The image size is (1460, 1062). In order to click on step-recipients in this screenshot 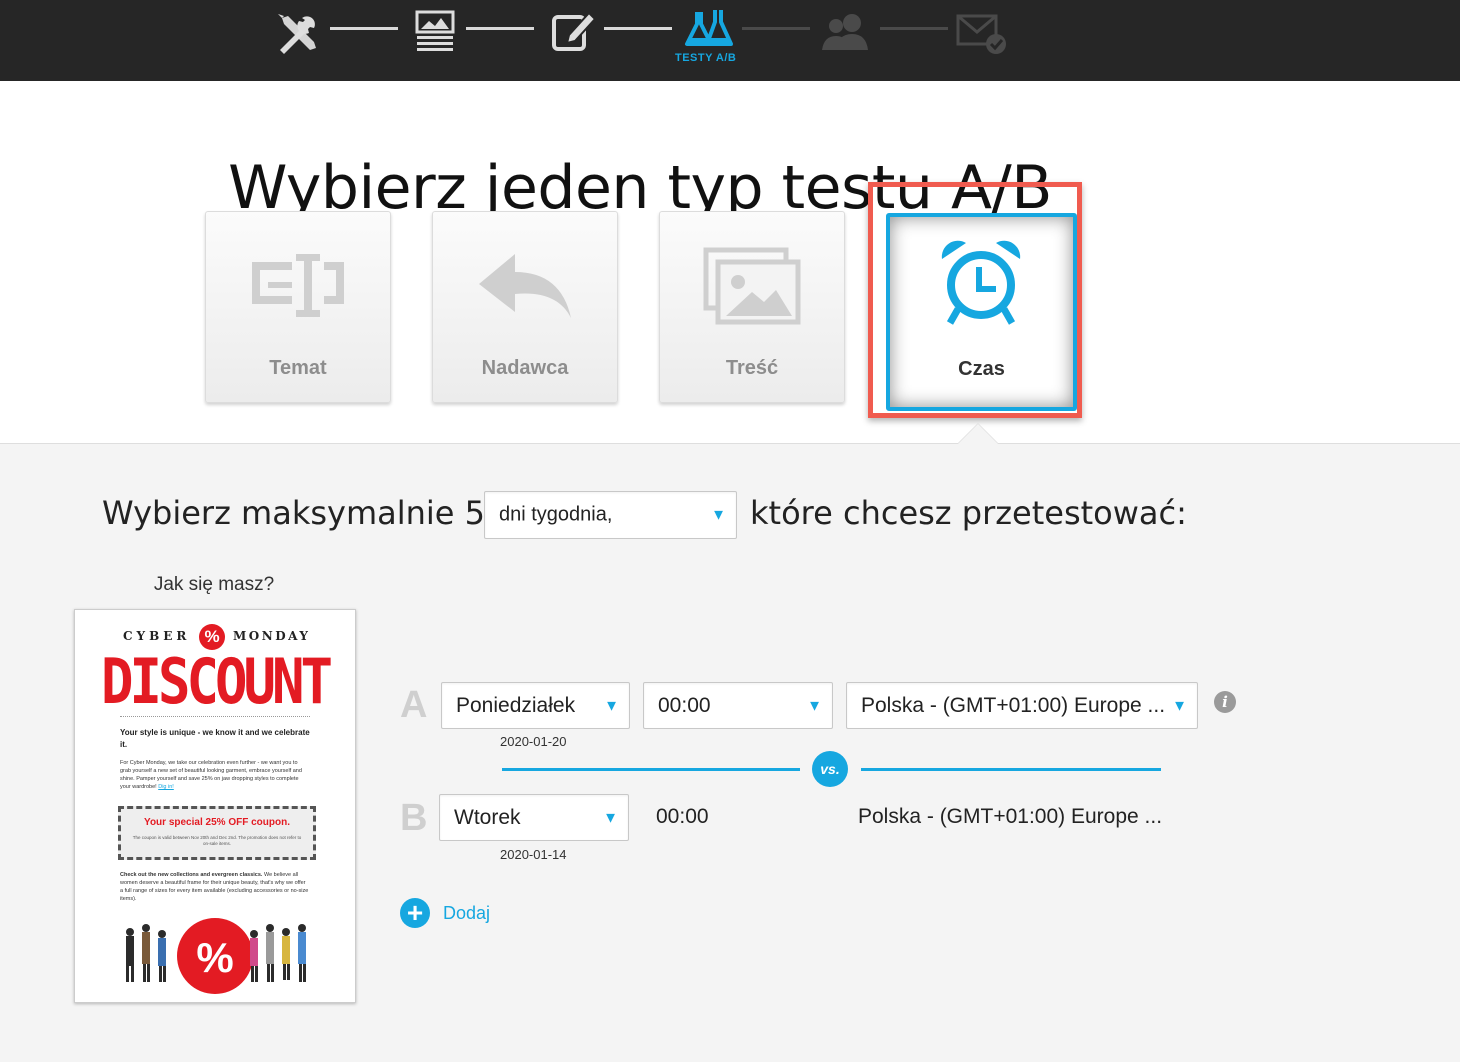, I will do `click(845, 40)`.